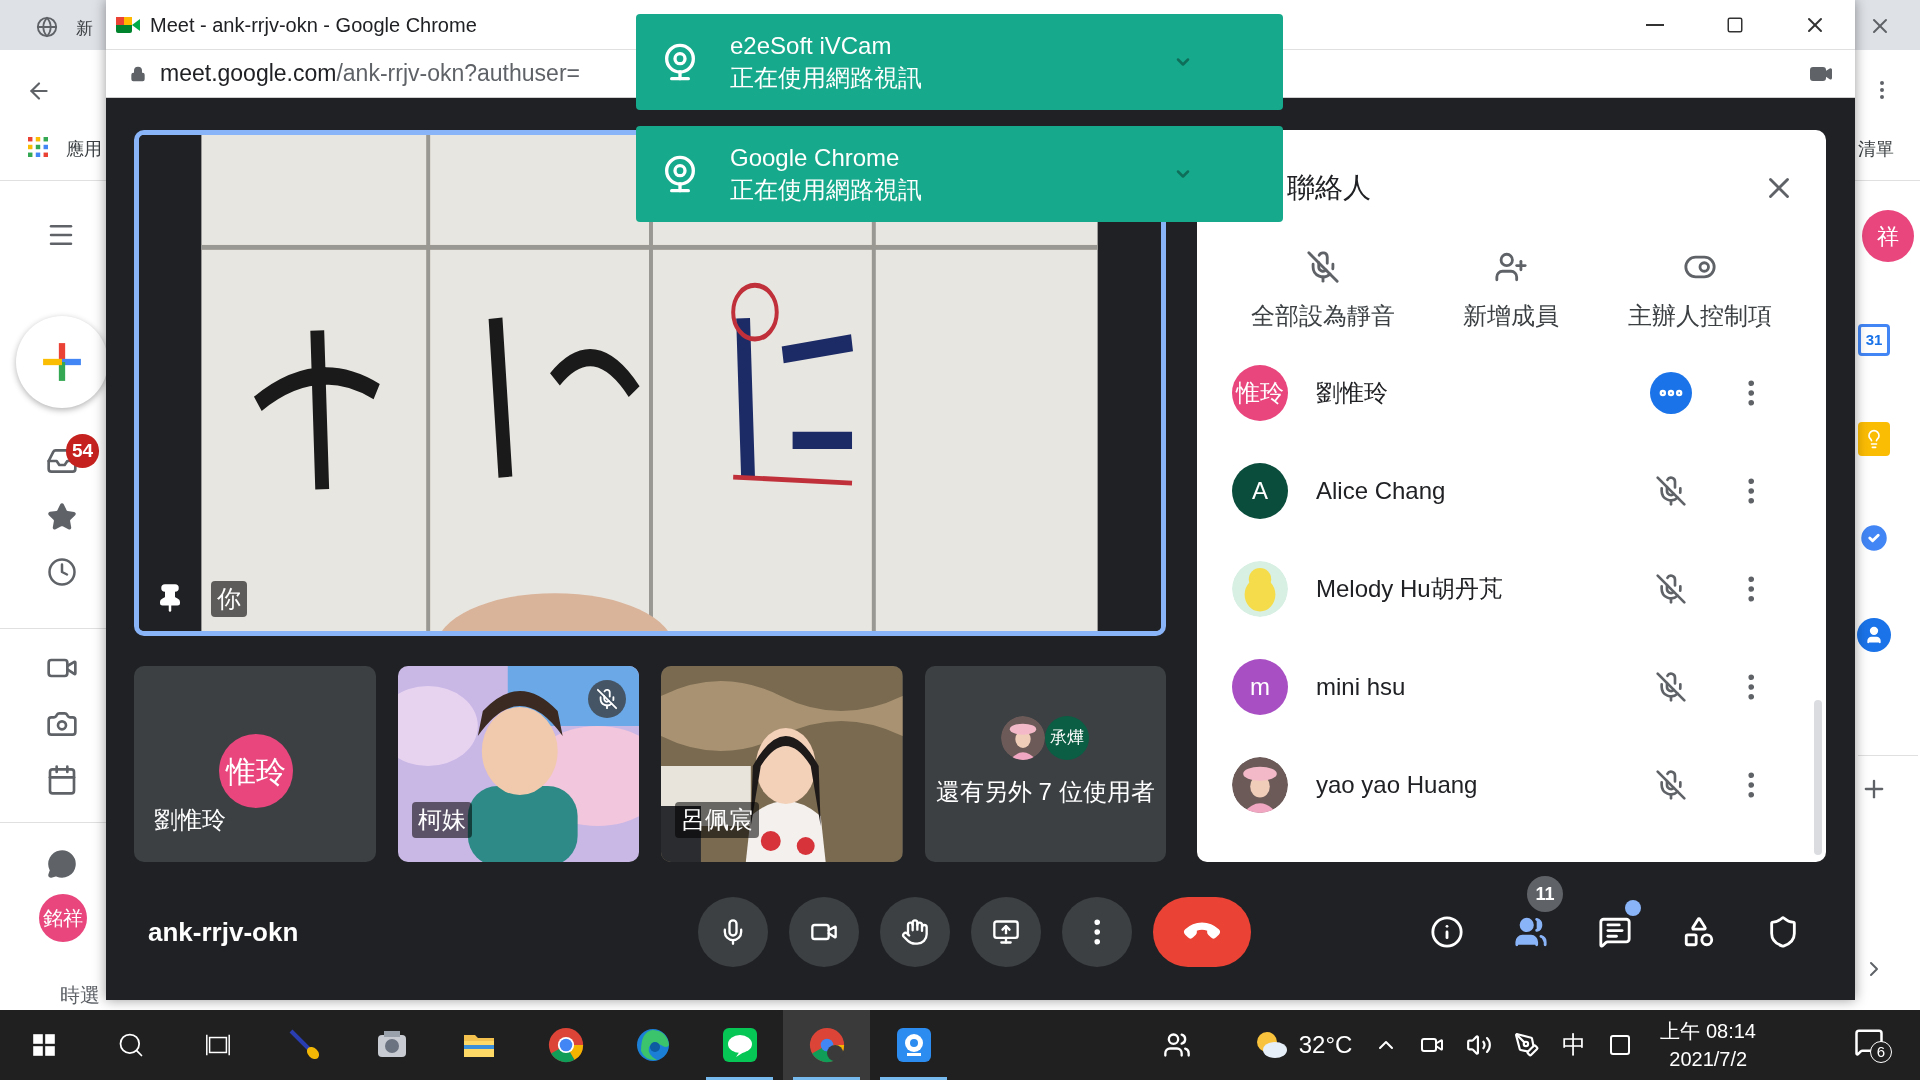 This screenshot has height=1080, width=1920. What do you see at coordinates (1708, 1031) in the screenshot?
I see `time: 上午 08:14` at bounding box center [1708, 1031].